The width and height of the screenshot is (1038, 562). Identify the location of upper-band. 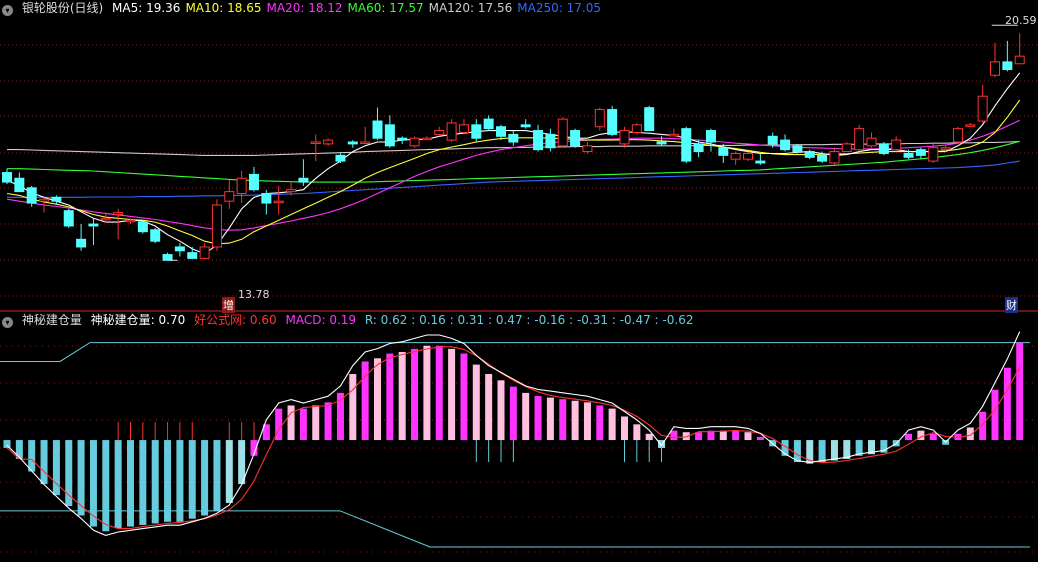
(515, 352).